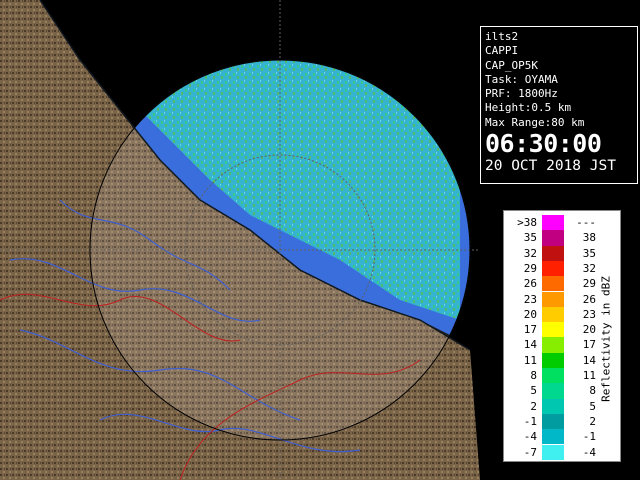  I want to click on legend-row: -1 2, so click(554, 421).